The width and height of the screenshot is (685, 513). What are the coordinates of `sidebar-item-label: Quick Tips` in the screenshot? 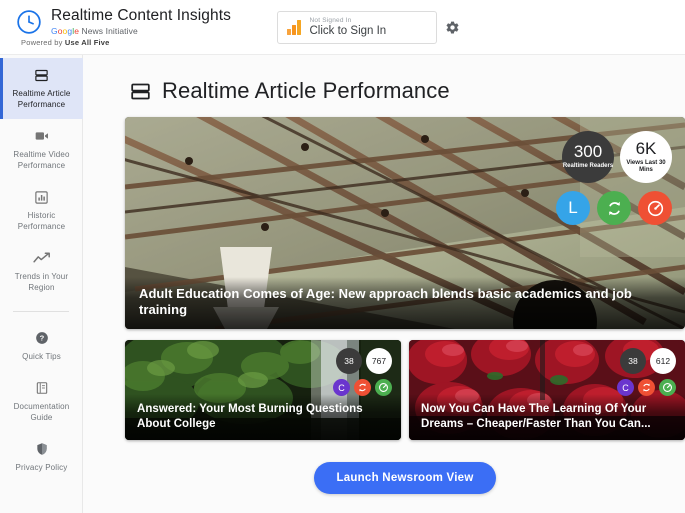 It's located at (41, 356).